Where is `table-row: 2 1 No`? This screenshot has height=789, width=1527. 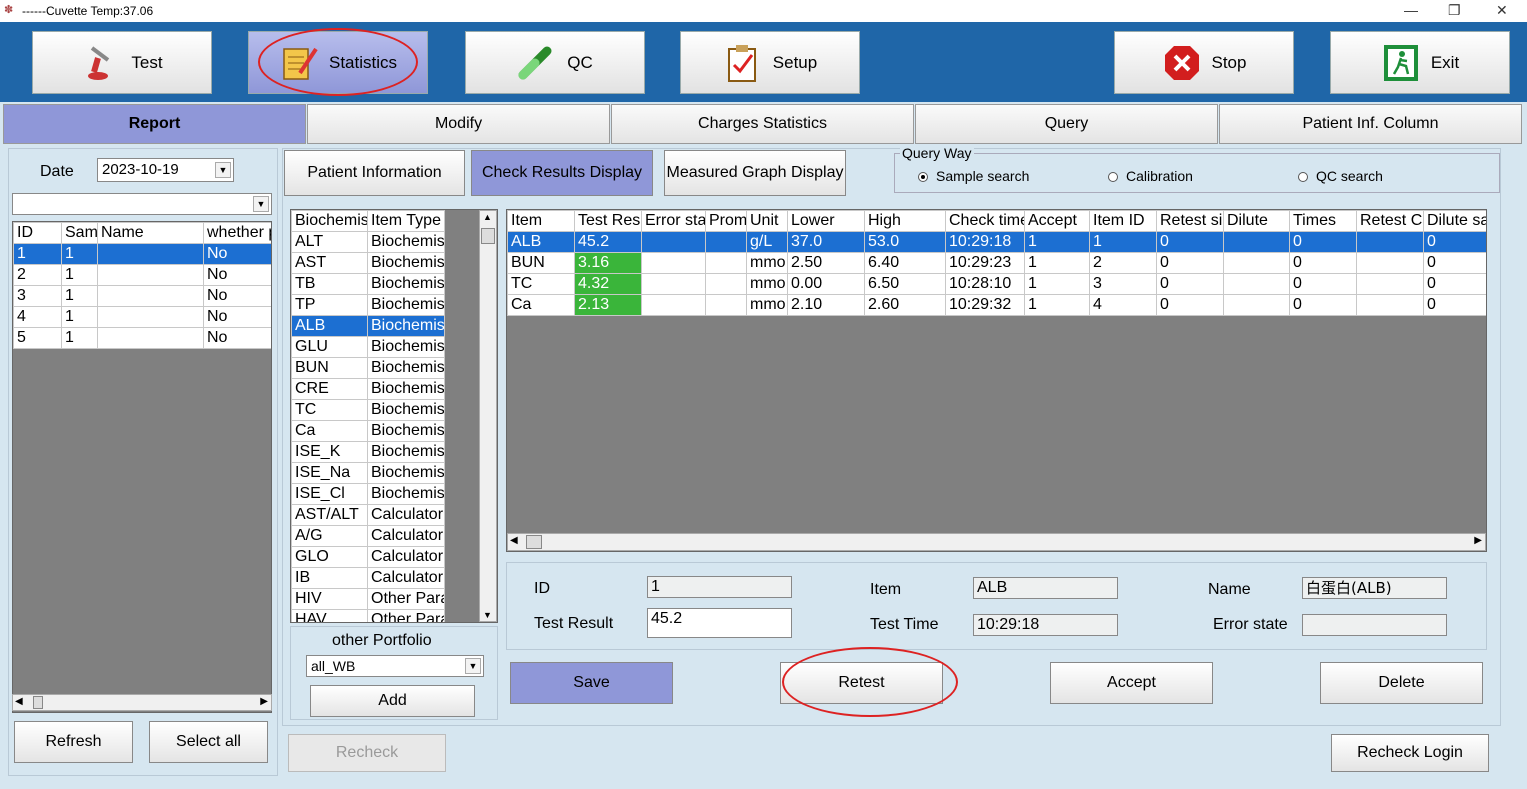 table-row: 2 1 No is located at coordinates (142, 275).